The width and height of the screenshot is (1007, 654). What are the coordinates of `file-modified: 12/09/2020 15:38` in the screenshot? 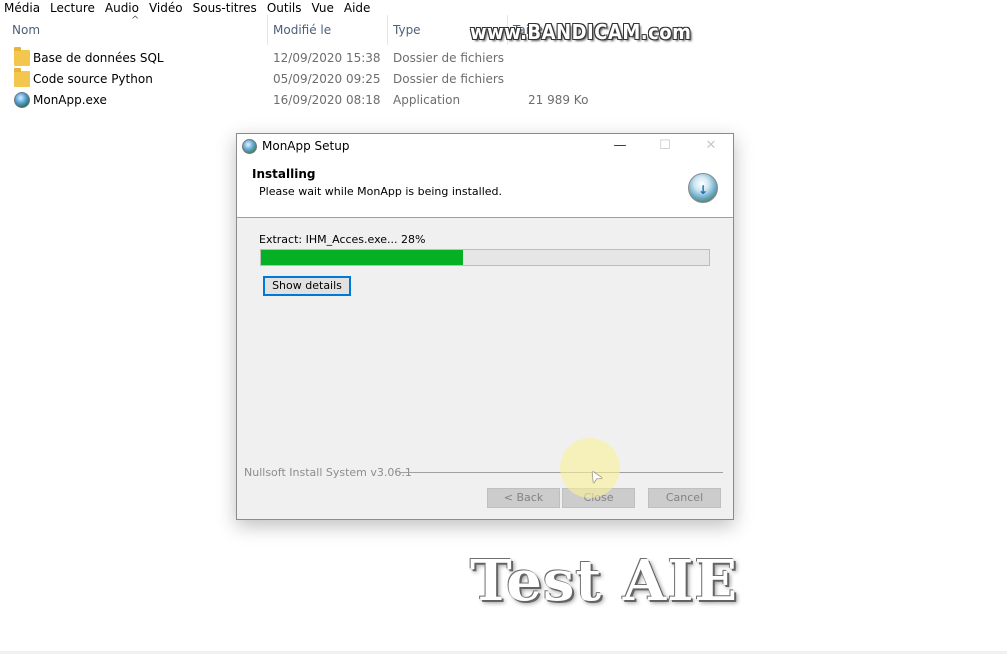 It's located at (327, 58).